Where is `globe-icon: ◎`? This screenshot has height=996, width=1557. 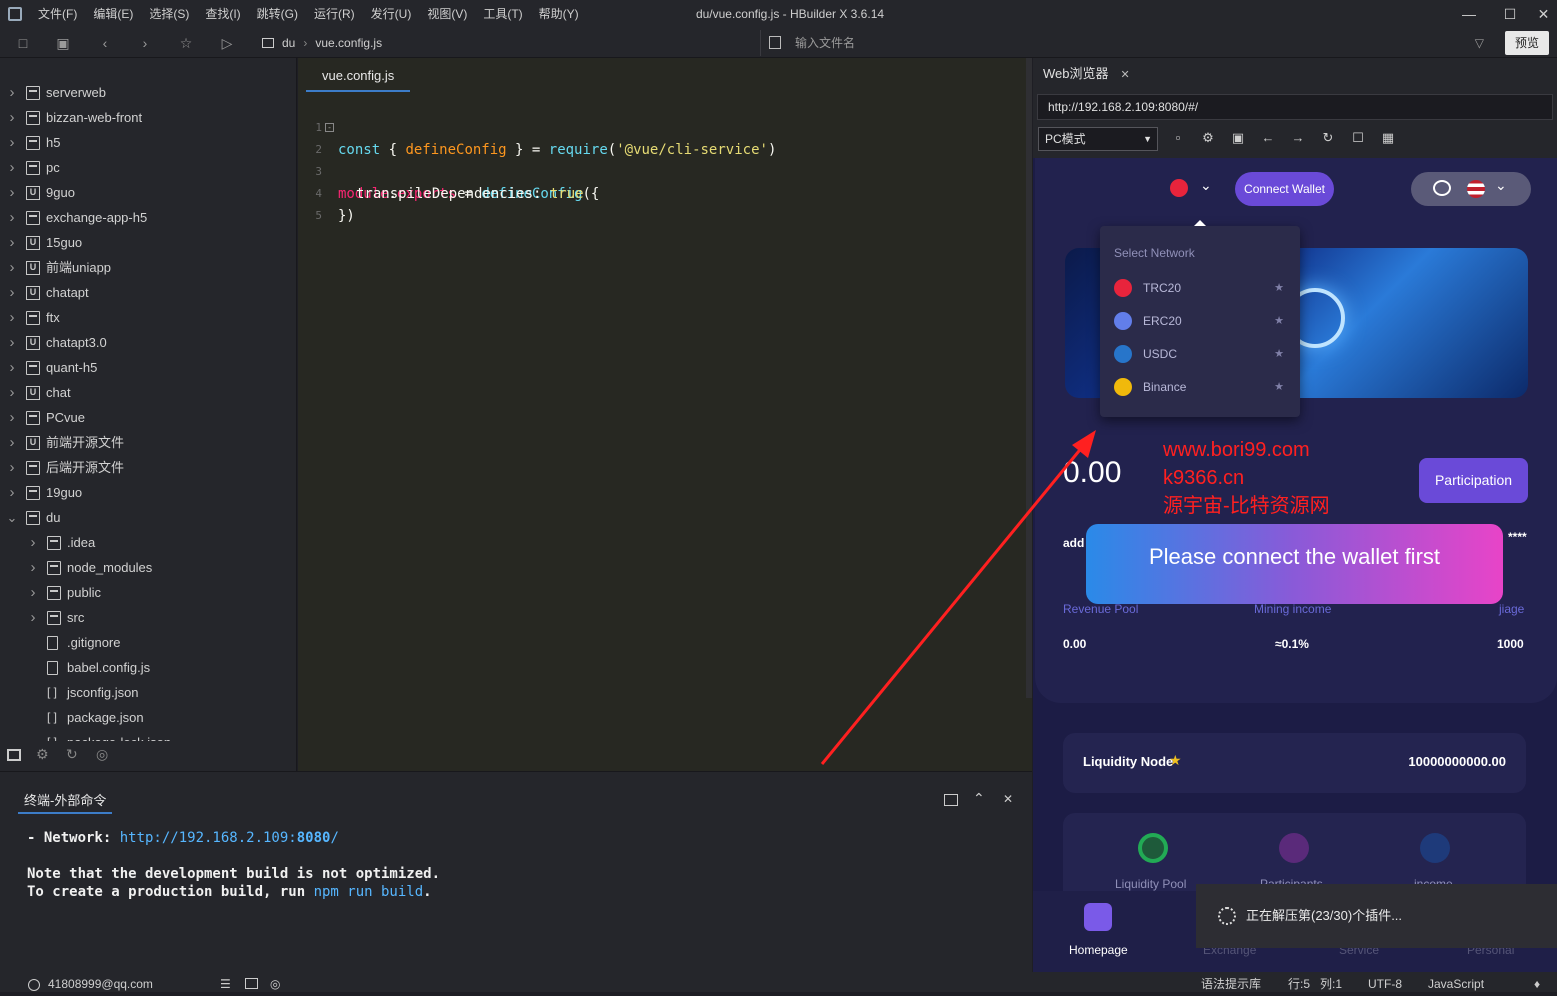 globe-icon: ◎ is located at coordinates (275, 984).